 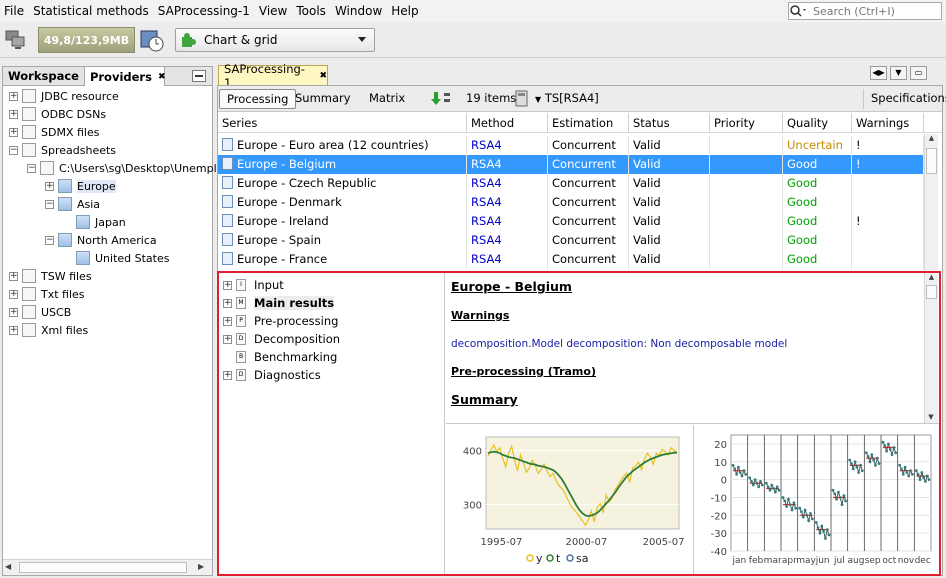 What do you see at coordinates (48, 330) in the screenshot?
I see `tree-item: + Xml files` at bounding box center [48, 330].